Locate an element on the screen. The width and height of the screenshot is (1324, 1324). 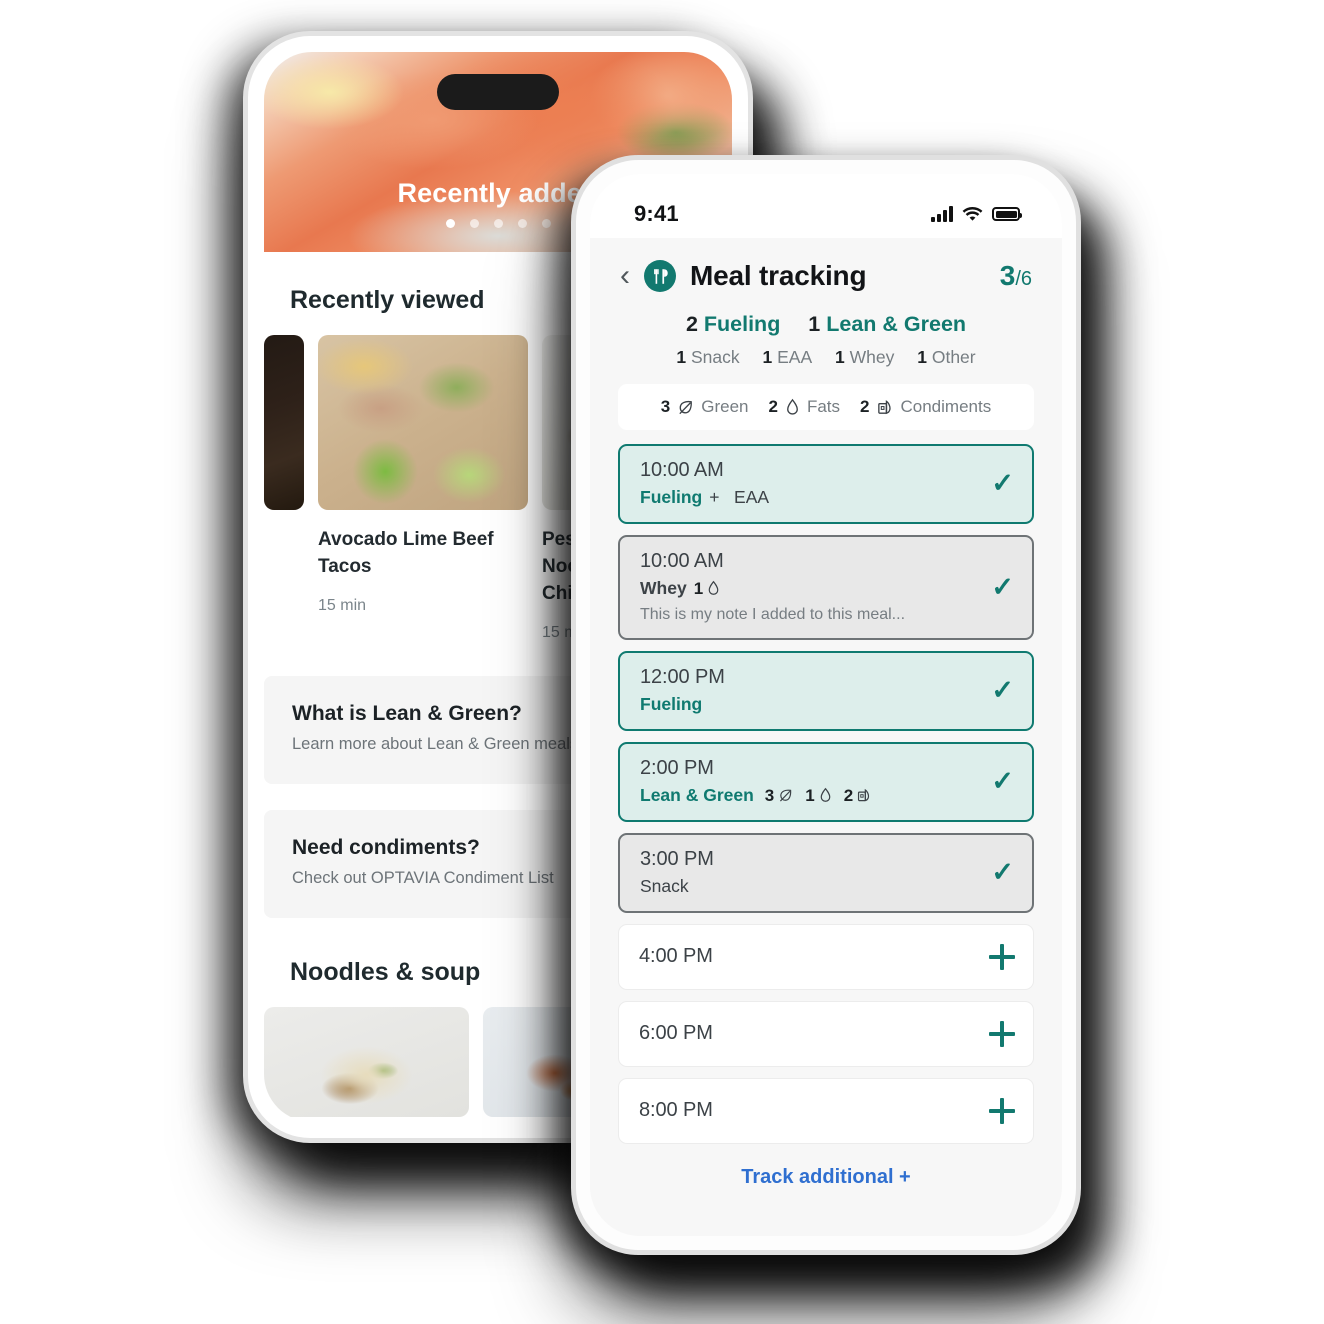
meal-time: 3:00 PM is located at coordinates (677, 859).